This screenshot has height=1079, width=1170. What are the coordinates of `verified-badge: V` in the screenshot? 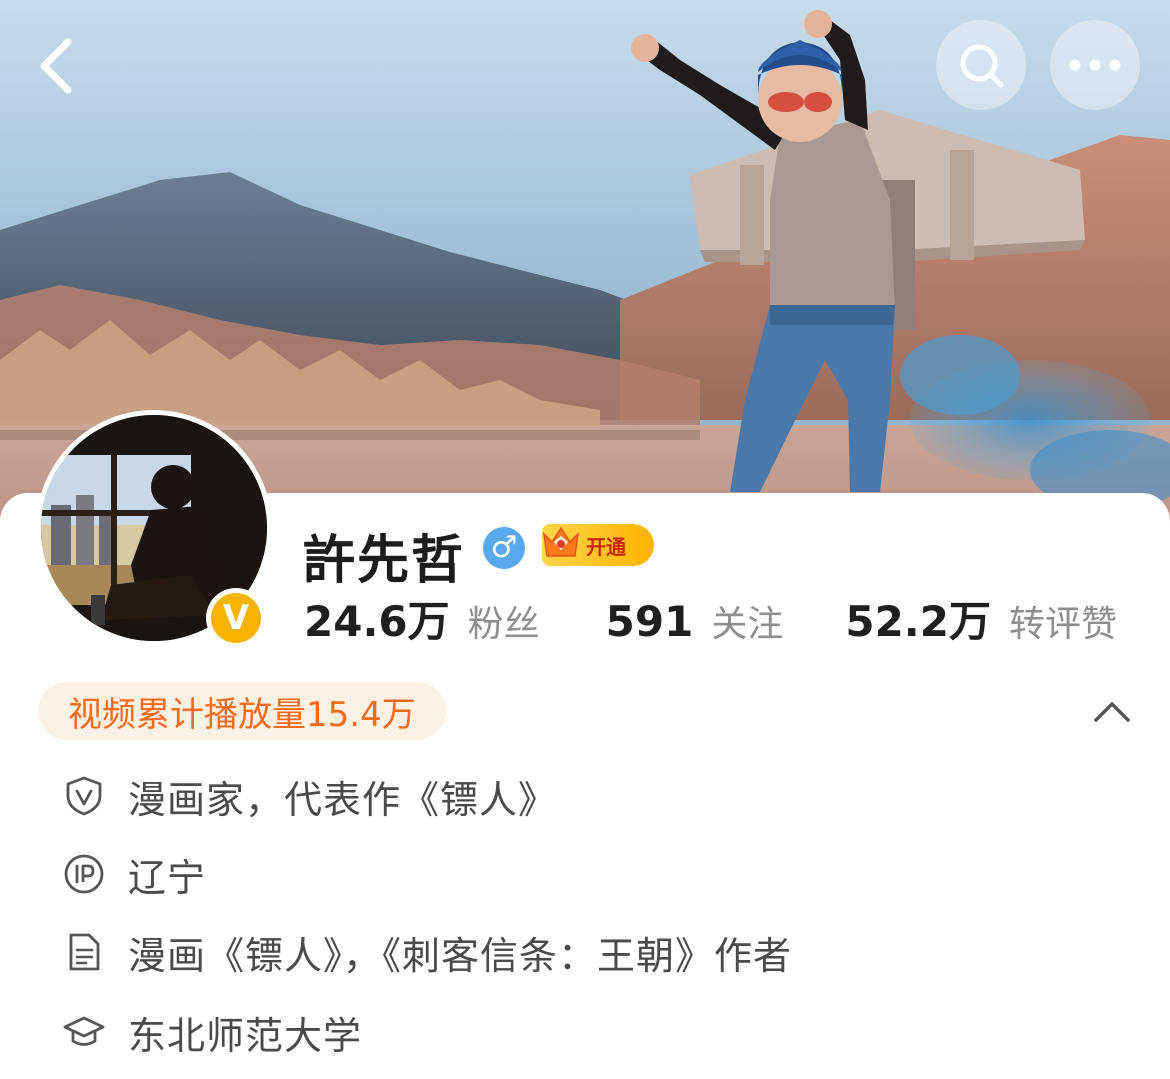 It's located at (236, 618).